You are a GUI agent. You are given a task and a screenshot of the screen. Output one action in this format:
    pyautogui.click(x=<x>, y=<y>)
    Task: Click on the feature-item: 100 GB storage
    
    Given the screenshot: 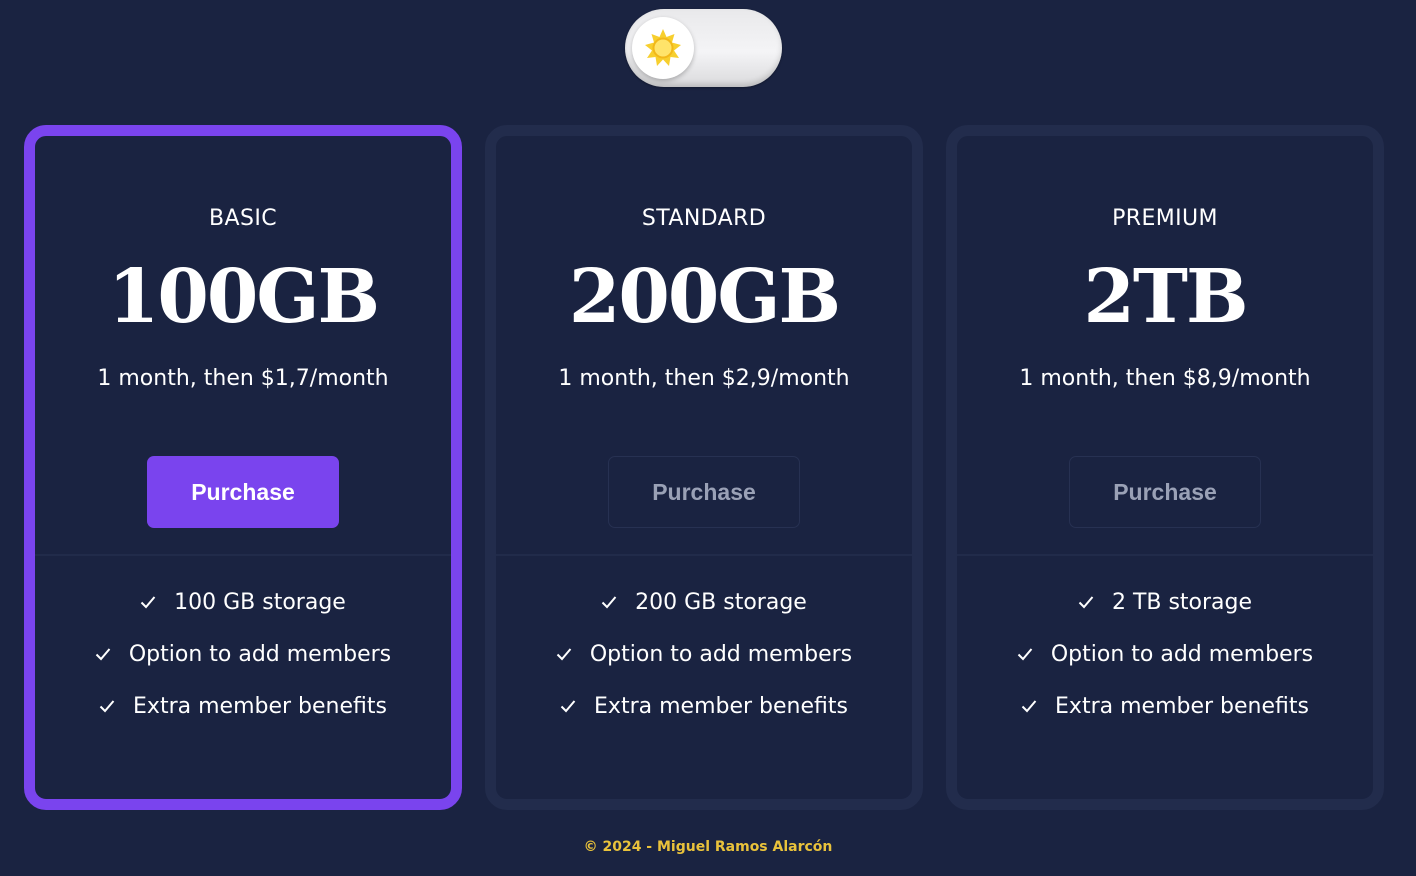 What is the action you would take?
    pyautogui.click(x=243, y=602)
    